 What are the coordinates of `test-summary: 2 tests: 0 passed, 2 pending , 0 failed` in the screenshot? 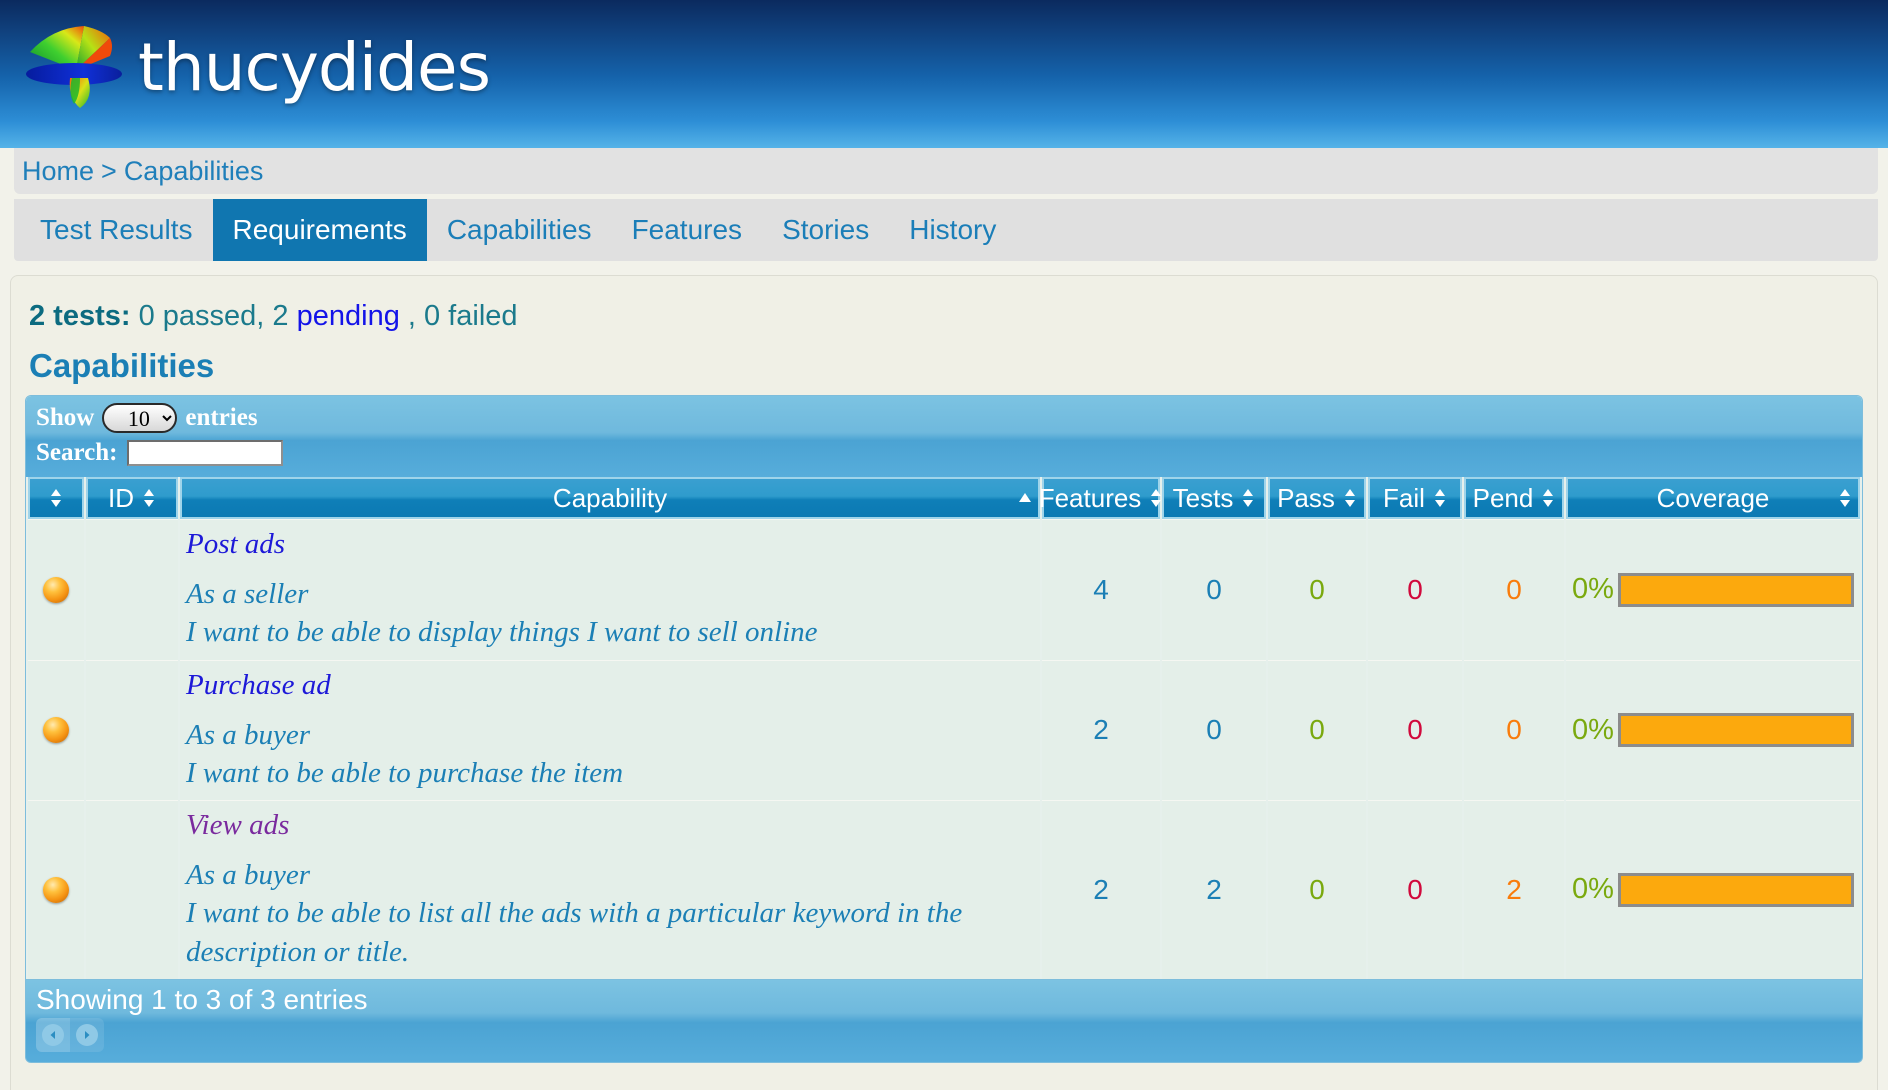 It's located at (948, 316).